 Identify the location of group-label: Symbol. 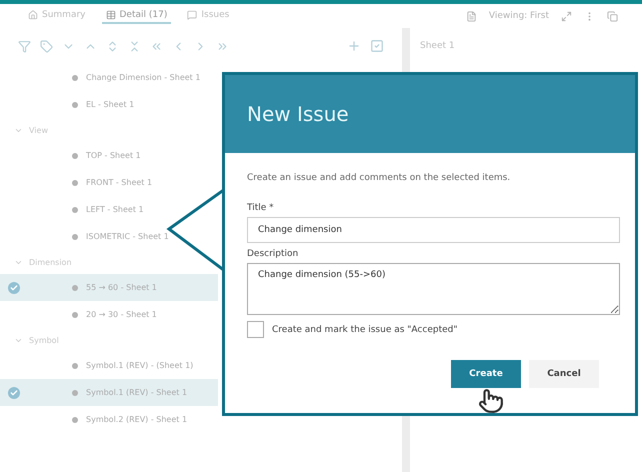
(44, 340).